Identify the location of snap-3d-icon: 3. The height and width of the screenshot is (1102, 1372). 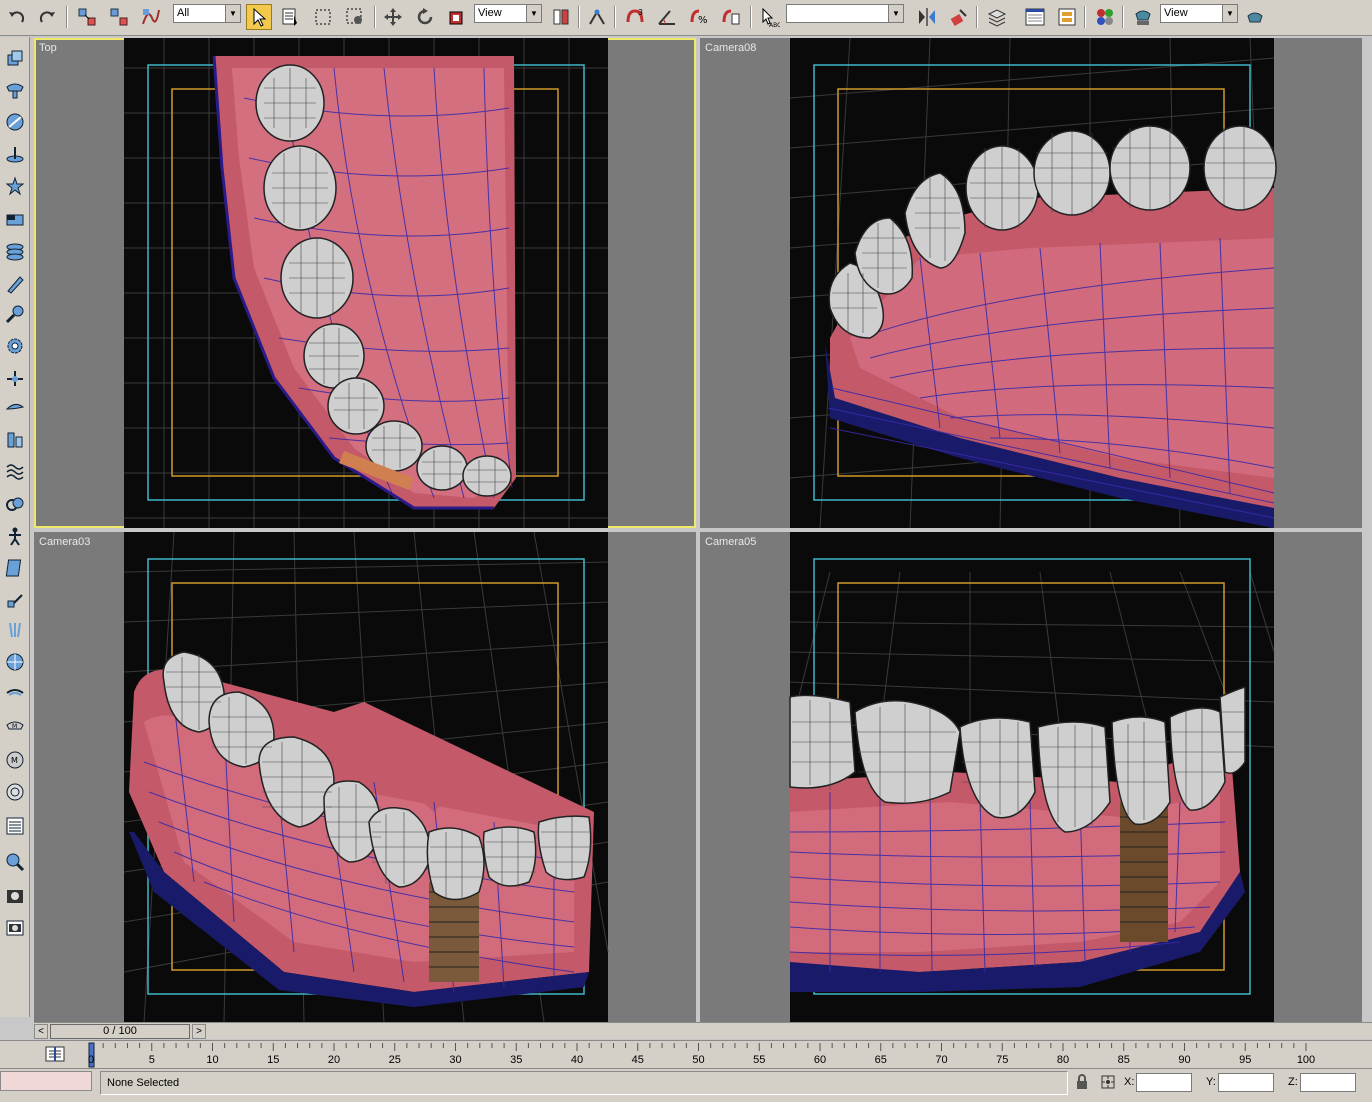
(635, 17).